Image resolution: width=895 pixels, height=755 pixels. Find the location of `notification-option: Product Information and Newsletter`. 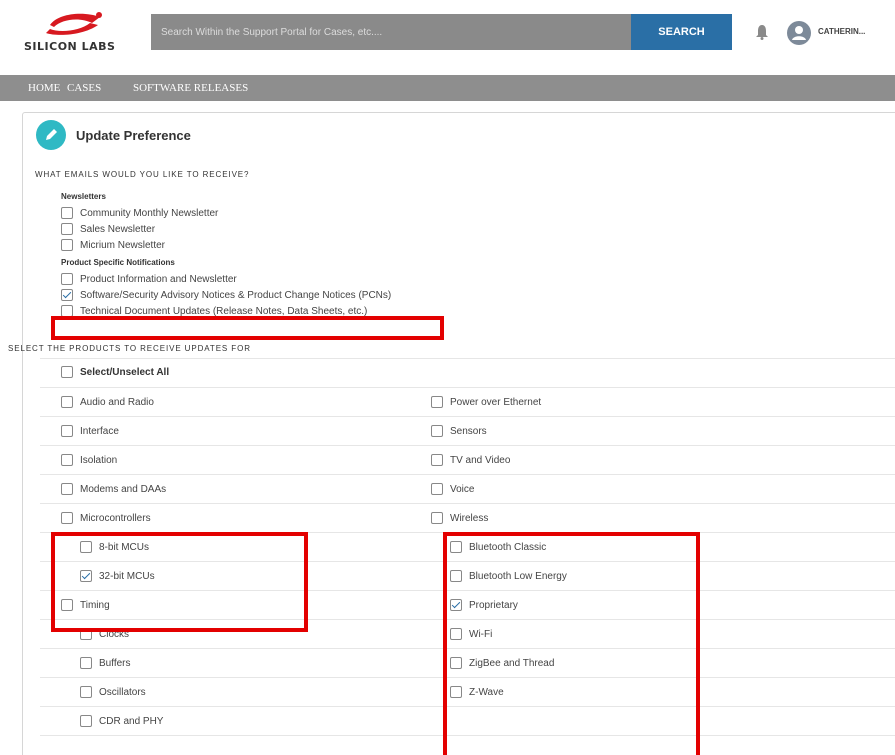

notification-option: Product Information and Newsletter is located at coordinates (149, 279).